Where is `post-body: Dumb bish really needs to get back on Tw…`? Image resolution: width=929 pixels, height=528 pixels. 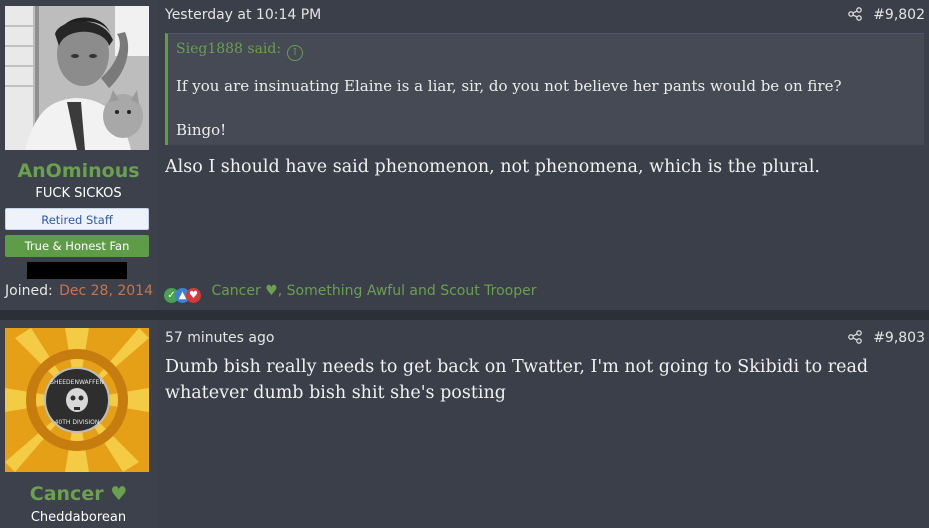
post-body: Dumb bish really needs to get back on Tw… is located at coordinates (517, 380).